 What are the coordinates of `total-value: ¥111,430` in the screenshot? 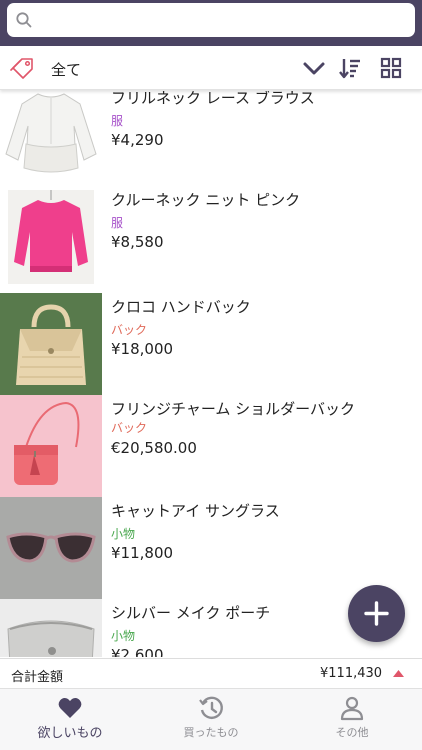 It's located at (351, 673).